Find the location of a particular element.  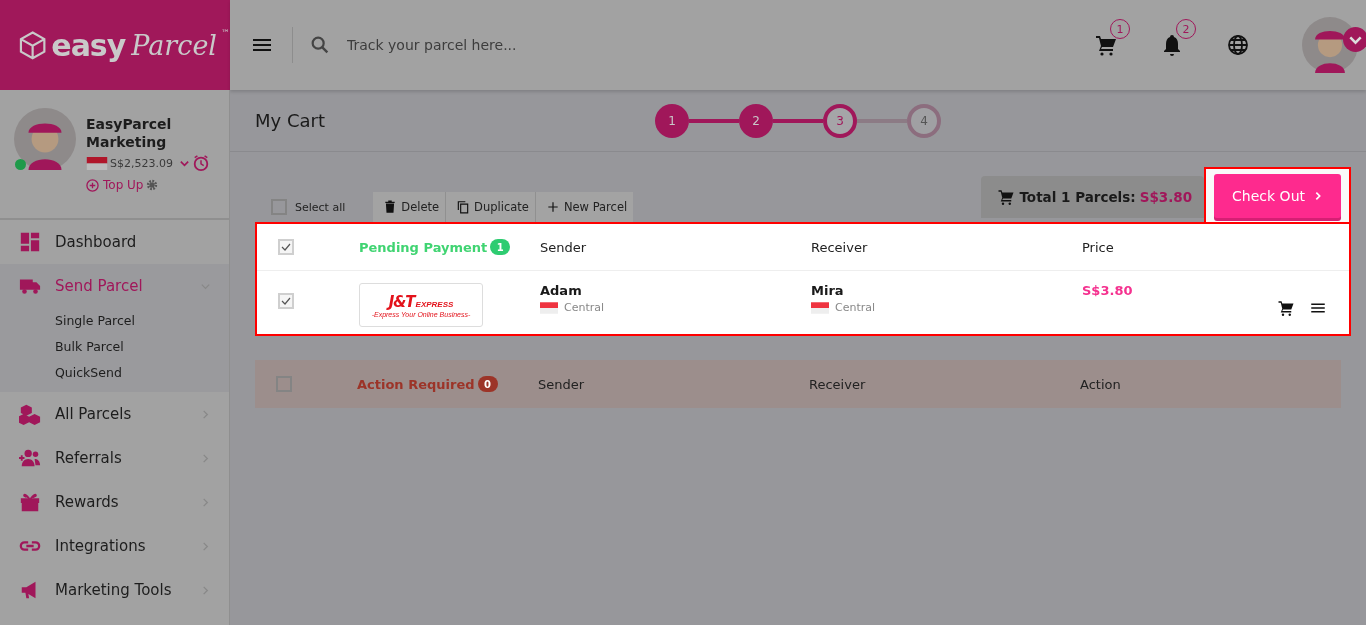

person-name: Mira is located at coordinates (828, 290).